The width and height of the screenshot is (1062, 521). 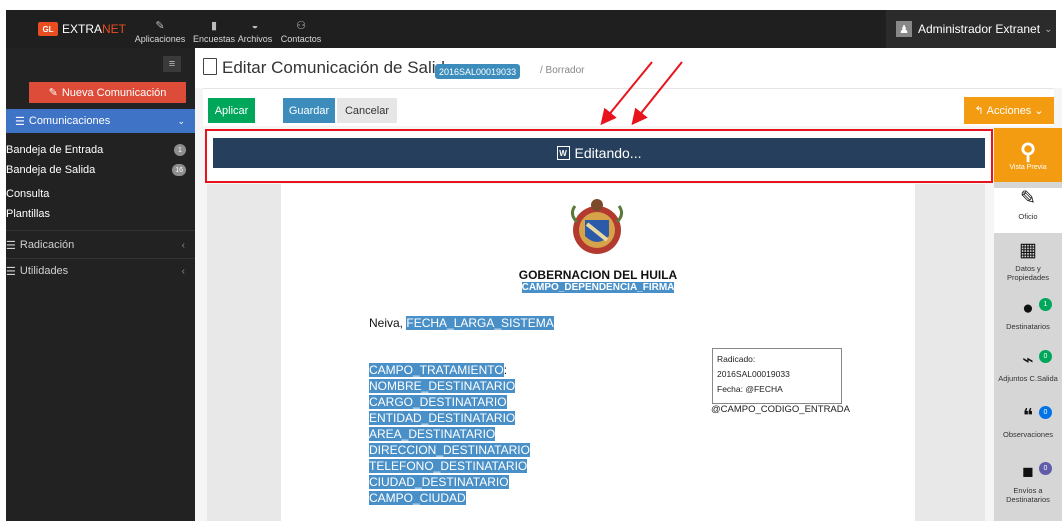 I want to click on sidebar-item-label: Comunicaciones, so click(x=69, y=121).